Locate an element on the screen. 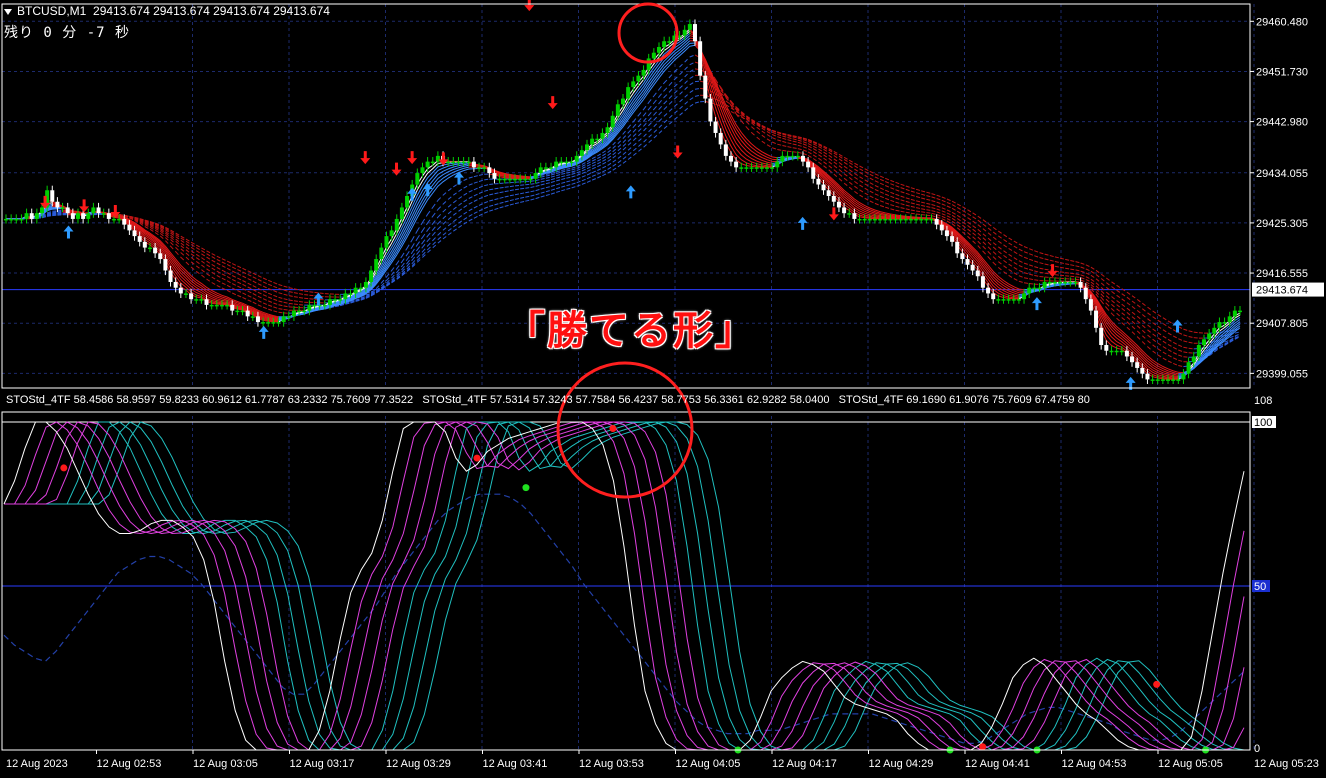  x-tick-label: 12 Aug 2023 is located at coordinates (37, 764).